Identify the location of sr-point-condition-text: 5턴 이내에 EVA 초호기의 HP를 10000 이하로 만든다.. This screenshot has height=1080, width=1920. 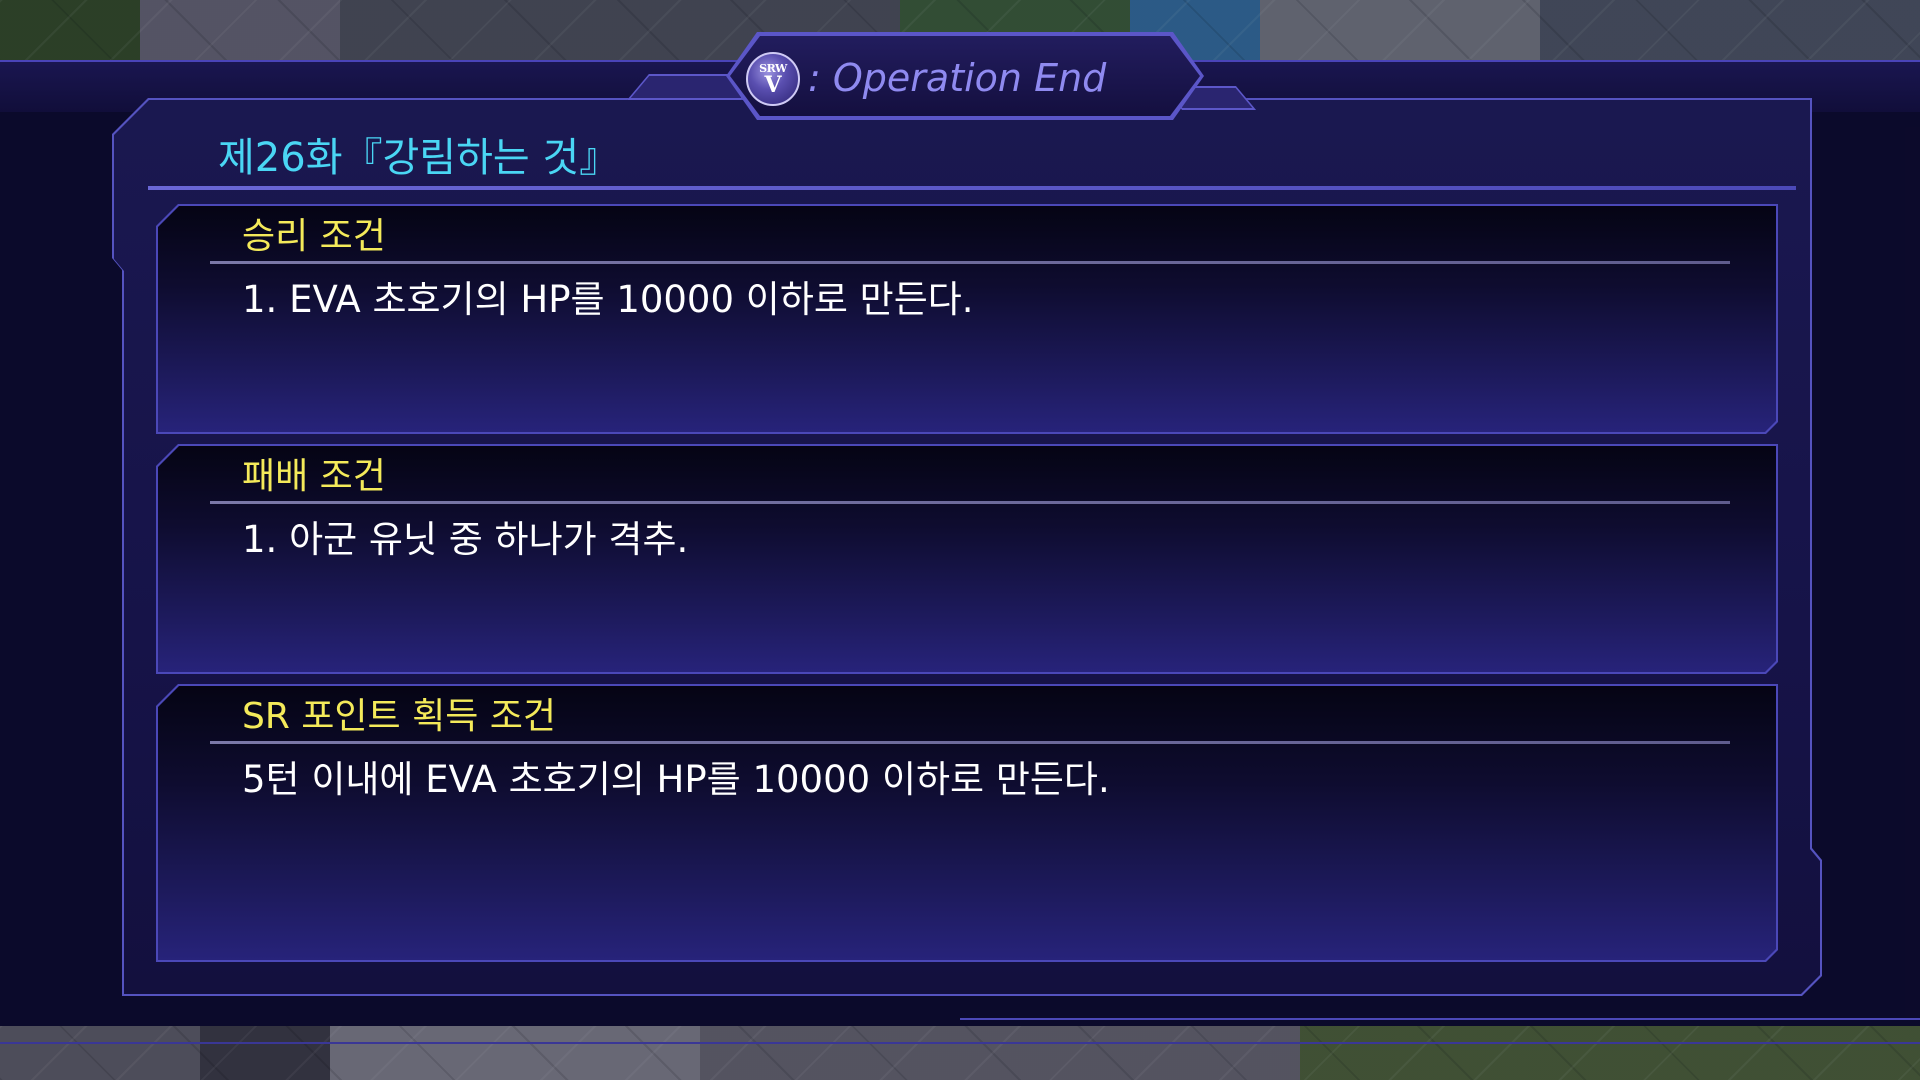
(676, 779).